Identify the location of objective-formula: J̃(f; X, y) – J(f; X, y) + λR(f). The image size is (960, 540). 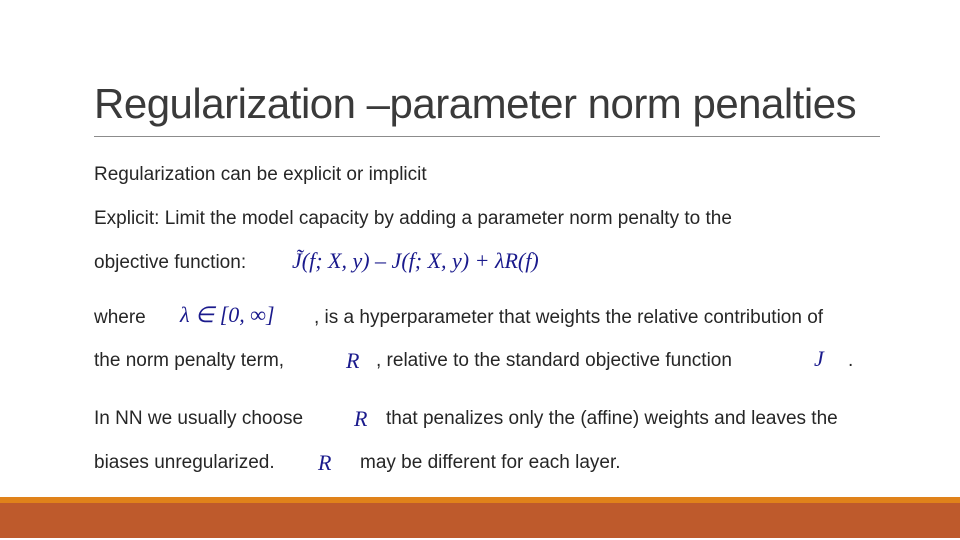
(415, 260).